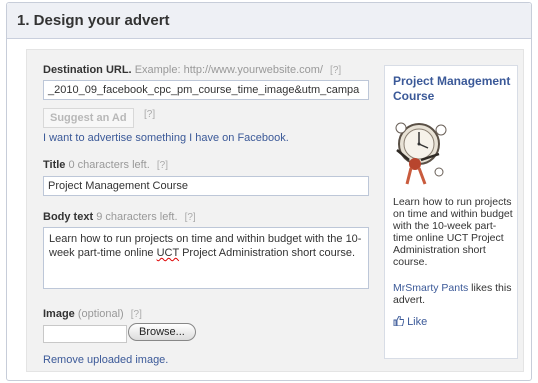 Image resolution: width=538 pixels, height=383 pixels. What do you see at coordinates (267, 253) in the screenshot?
I see `body-text-value-end: Project Administration short course.` at bounding box center [267, 253].